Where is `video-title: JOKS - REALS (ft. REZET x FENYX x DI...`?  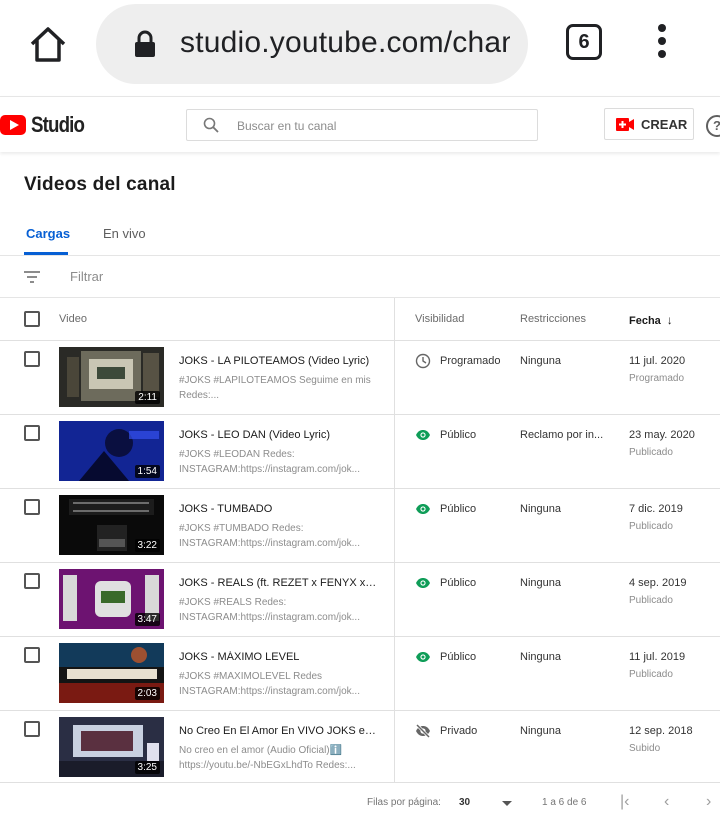
video-title: JOKS - REALS (ft. REZET x FENYX x DI... is located at coordinates (279, 583).